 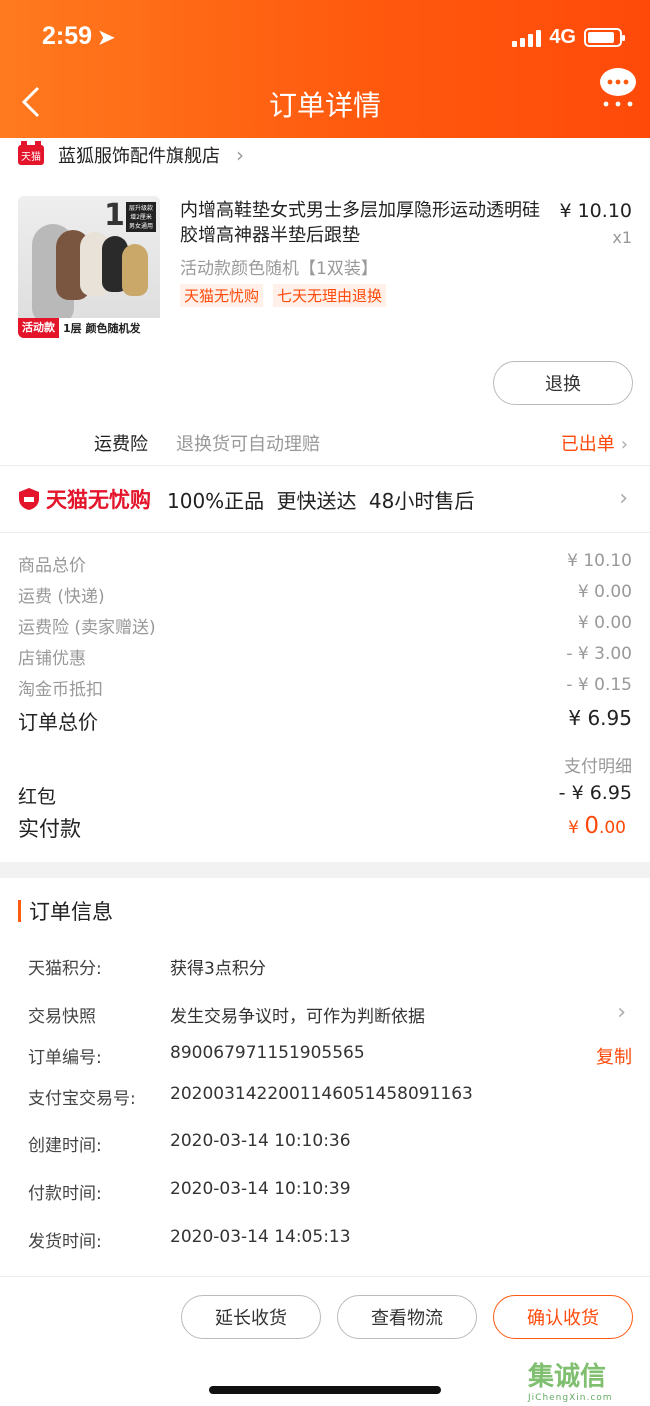 What do you see at coordinates (595, 211) in the screenshot?
I see `product-price: ¥ 10.10` at bounding box center [595, 211].